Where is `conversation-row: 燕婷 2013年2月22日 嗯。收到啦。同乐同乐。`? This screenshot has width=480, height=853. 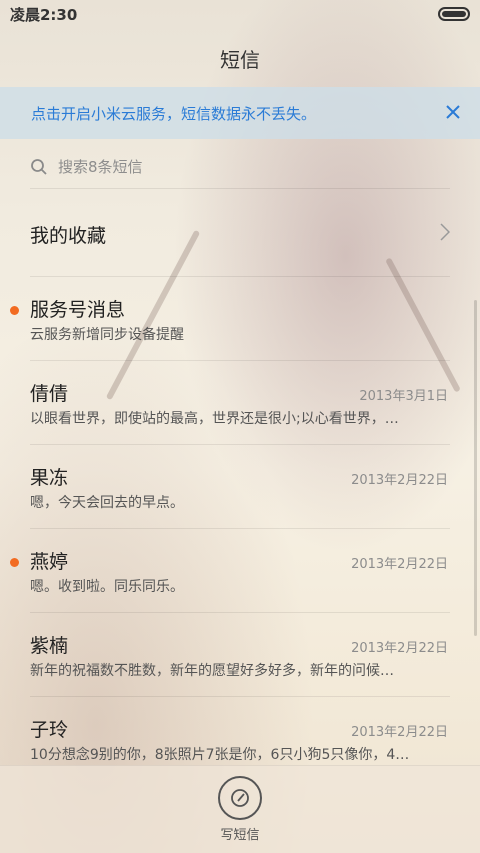
conversation-row: 燕婷 2013年2月22日 嗯。收到啦。同乐同乐。 is located at coordinates (230, 571).